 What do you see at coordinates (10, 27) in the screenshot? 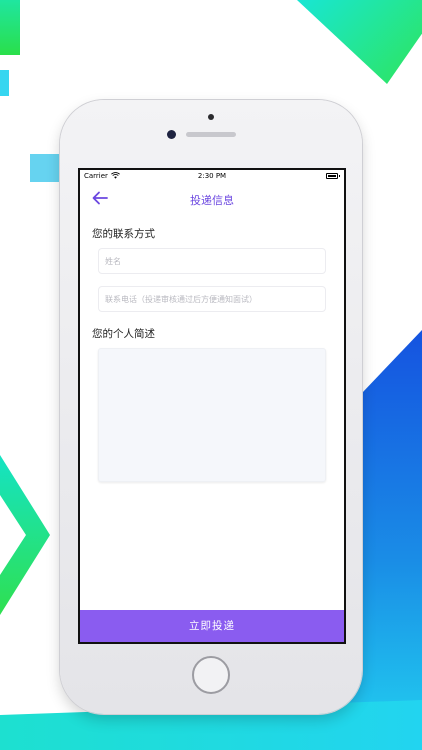
I see `decorative-green-bar` at bounding box center [10, 27].